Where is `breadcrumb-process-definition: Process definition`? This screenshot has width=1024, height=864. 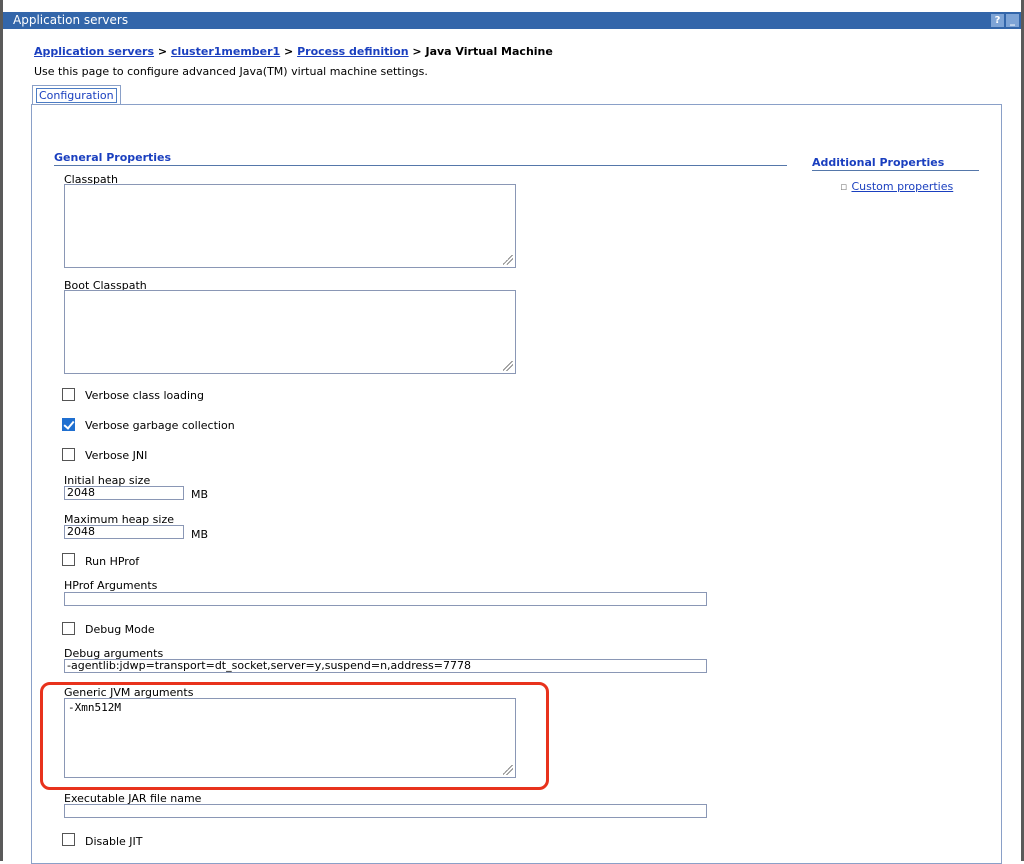 breadcrumb-process-definition: Process definition is located at coordinates (352, 51).